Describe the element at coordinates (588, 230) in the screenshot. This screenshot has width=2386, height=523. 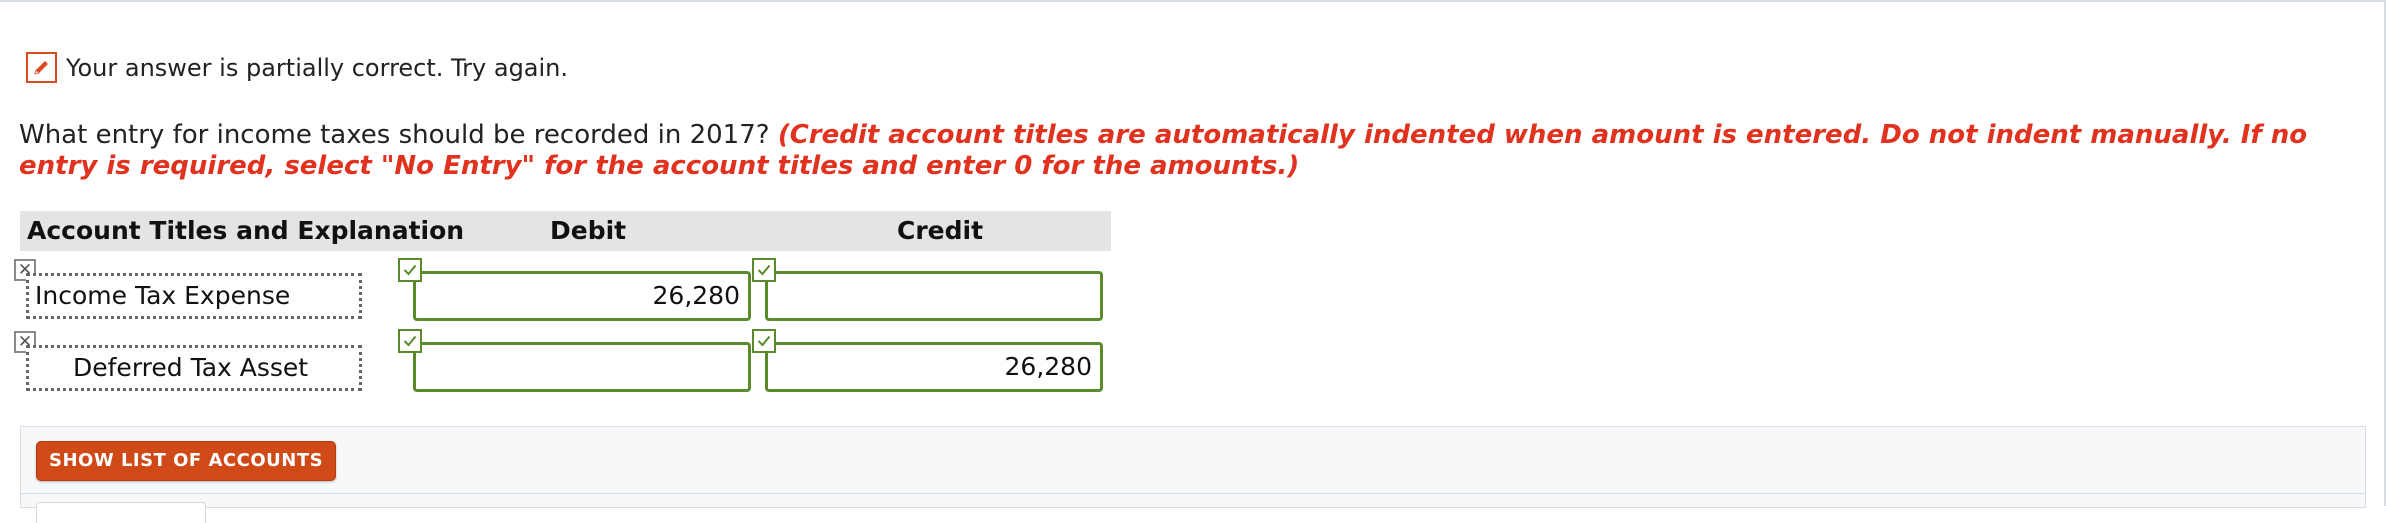
I see `header-debit: Debit` at that location.